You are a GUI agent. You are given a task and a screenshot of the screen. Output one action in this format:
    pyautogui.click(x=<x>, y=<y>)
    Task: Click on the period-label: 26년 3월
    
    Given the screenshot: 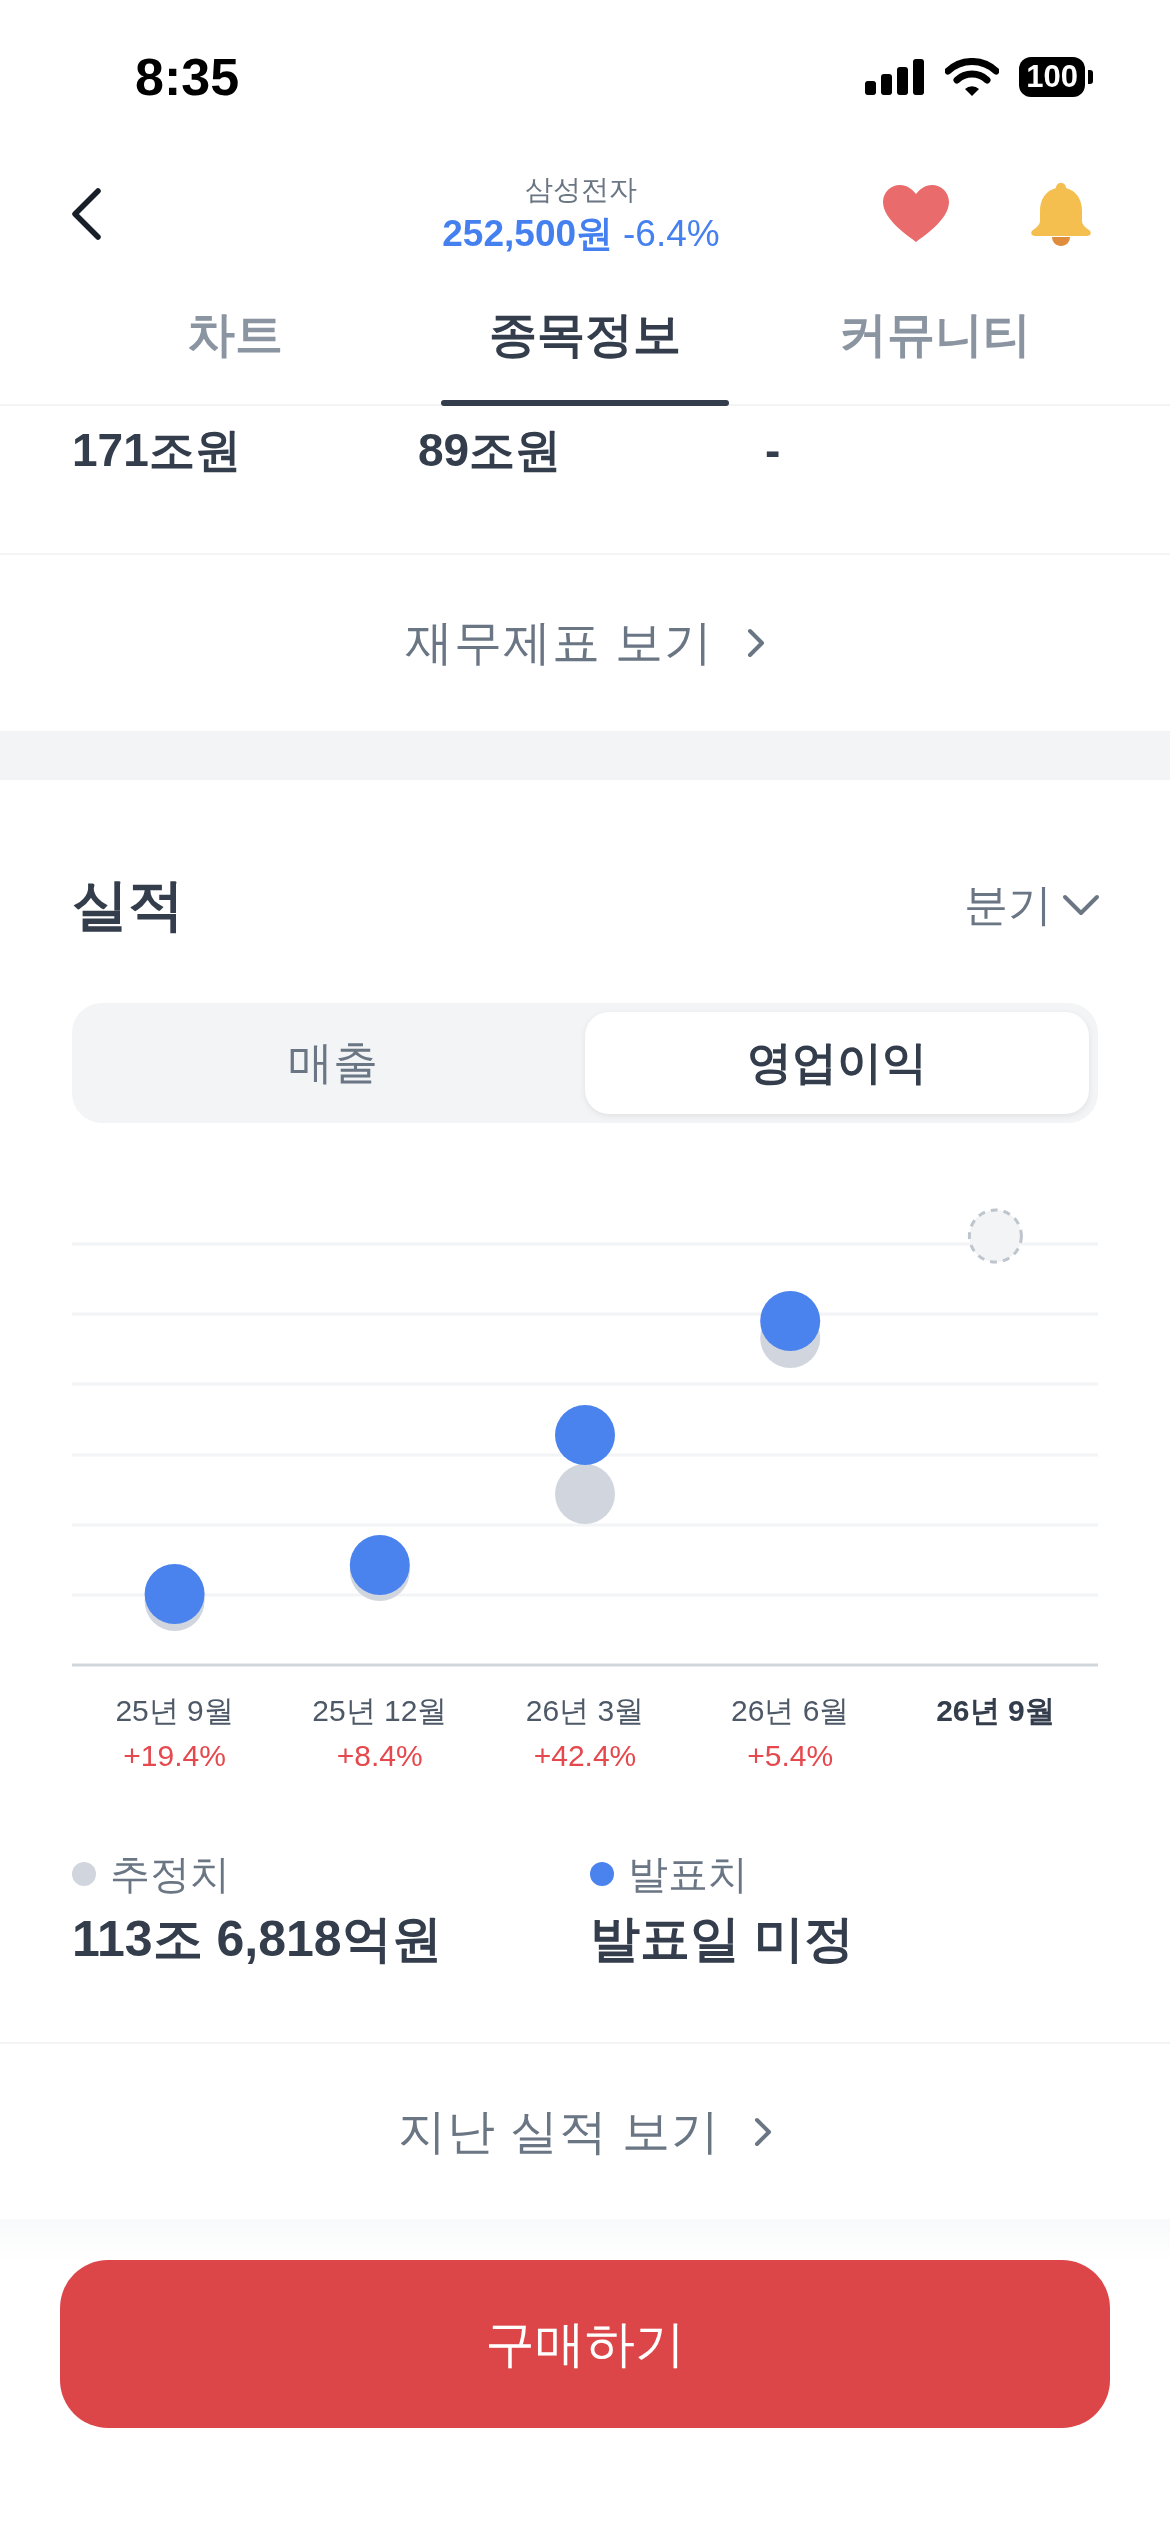 What is the action you would take?
    pyautogui.click(x=585, y=1711)
    